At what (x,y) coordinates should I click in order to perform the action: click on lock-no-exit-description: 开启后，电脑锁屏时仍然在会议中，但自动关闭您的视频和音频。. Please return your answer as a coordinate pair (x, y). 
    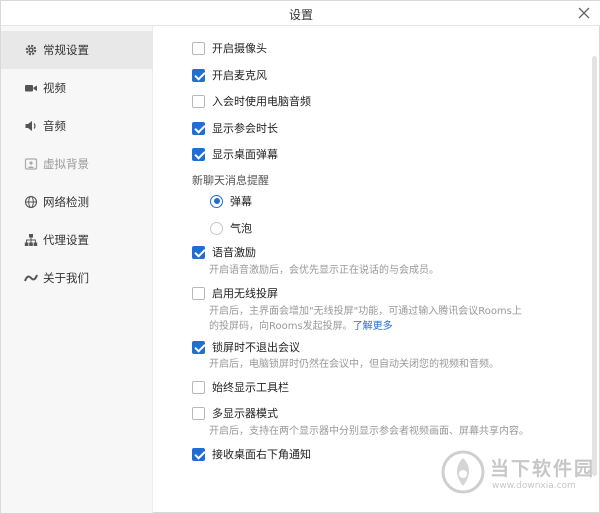
    Looking at the image, I should click on (354, 364).